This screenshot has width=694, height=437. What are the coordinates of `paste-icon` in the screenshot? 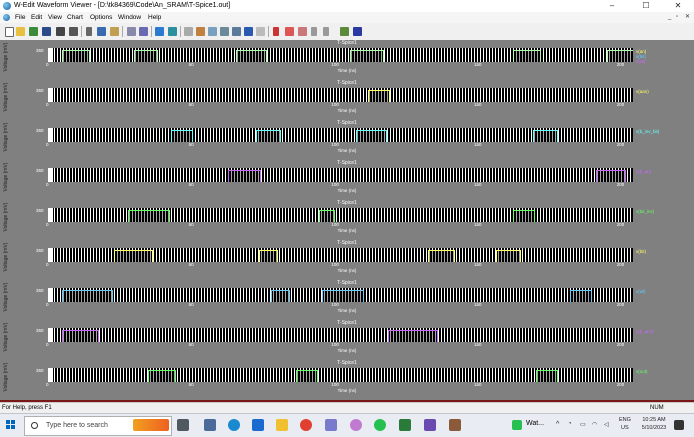 It's located at (114, 31).